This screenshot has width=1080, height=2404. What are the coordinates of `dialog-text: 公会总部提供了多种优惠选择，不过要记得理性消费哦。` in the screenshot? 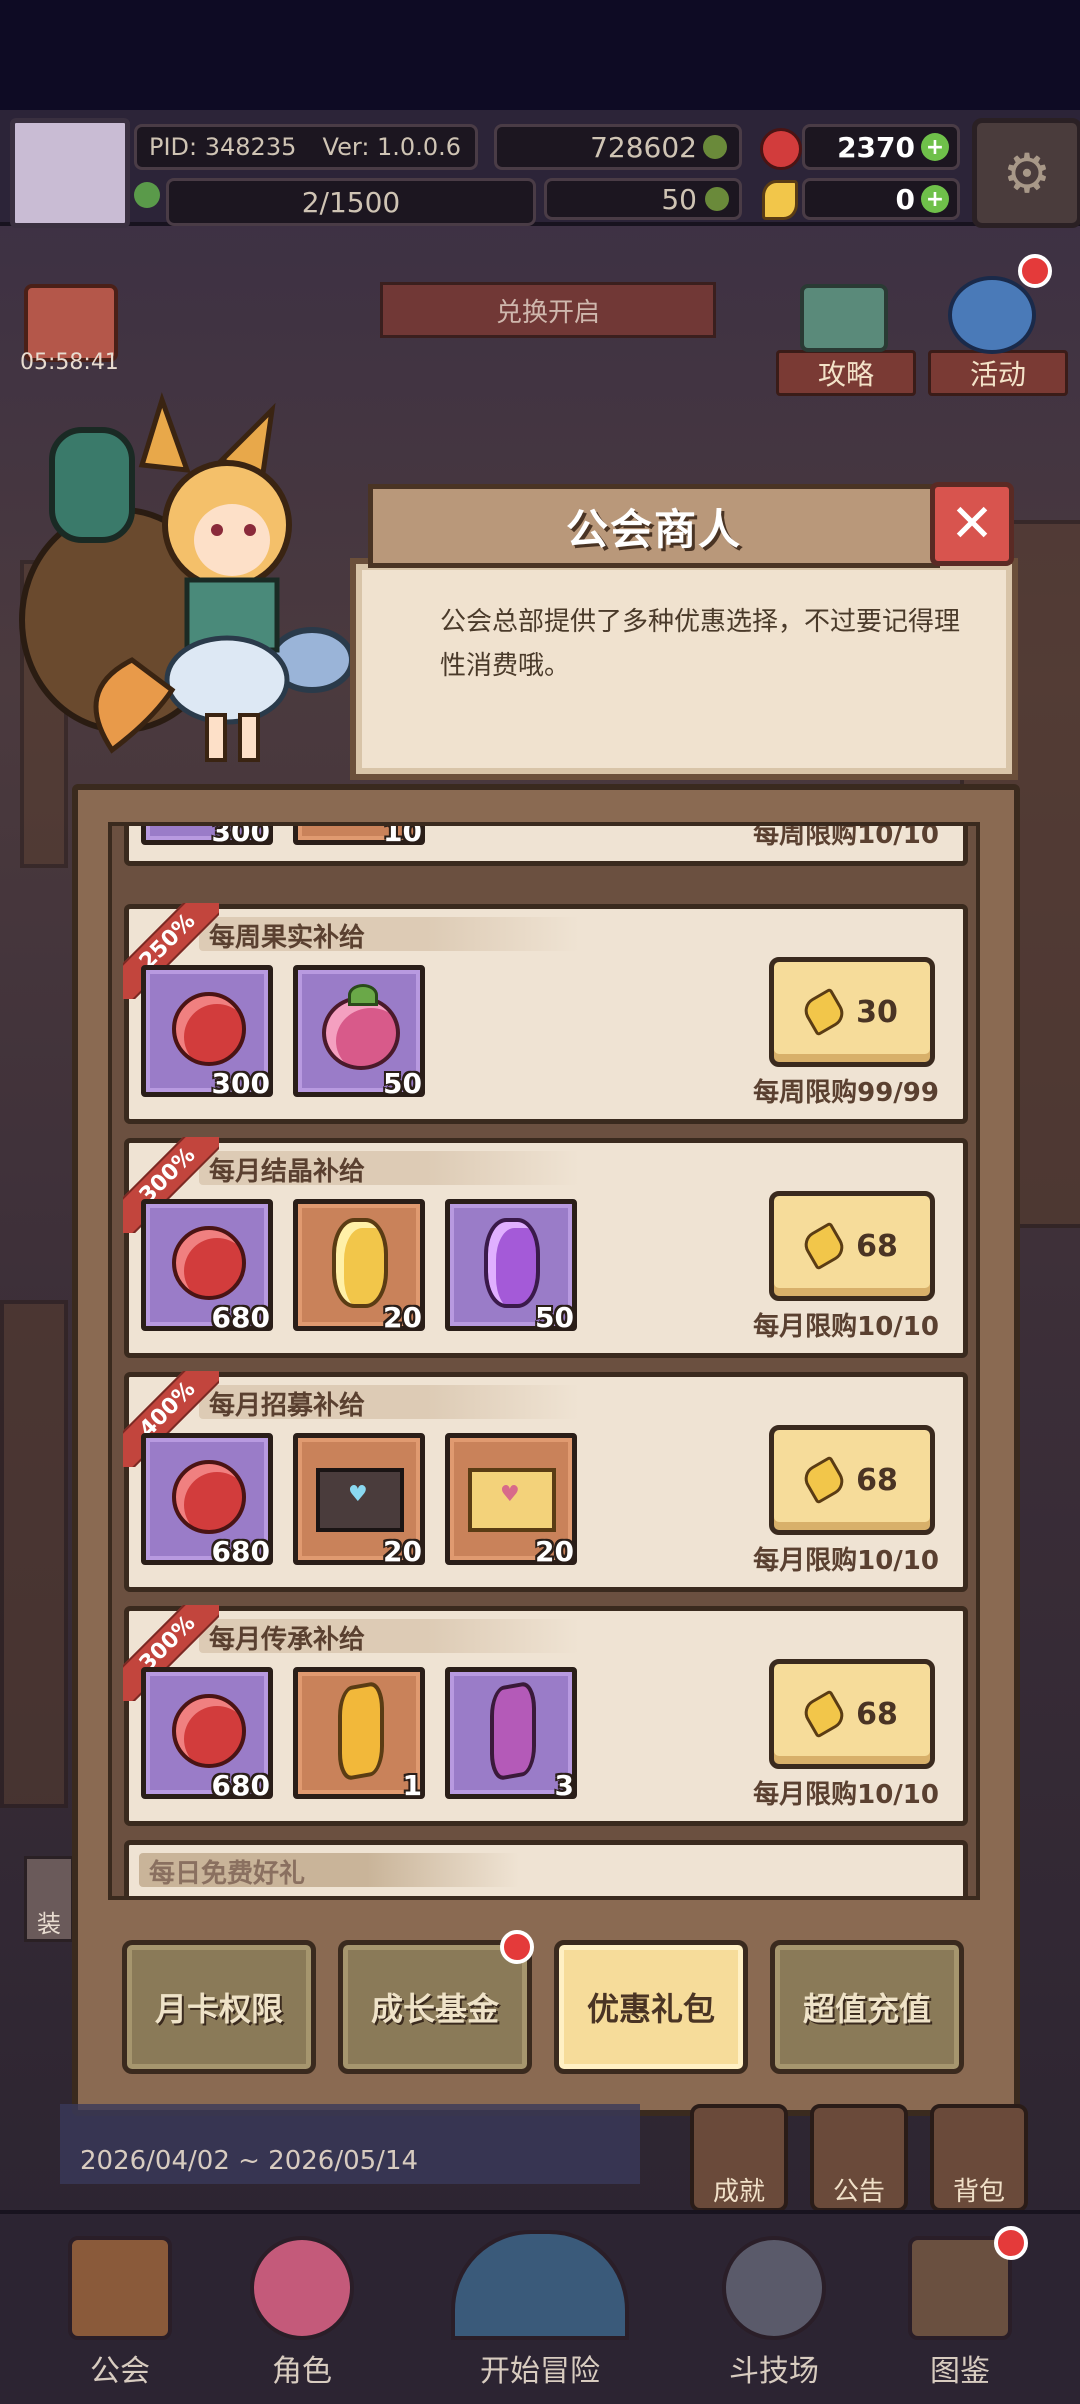 It's located at (700, 644).